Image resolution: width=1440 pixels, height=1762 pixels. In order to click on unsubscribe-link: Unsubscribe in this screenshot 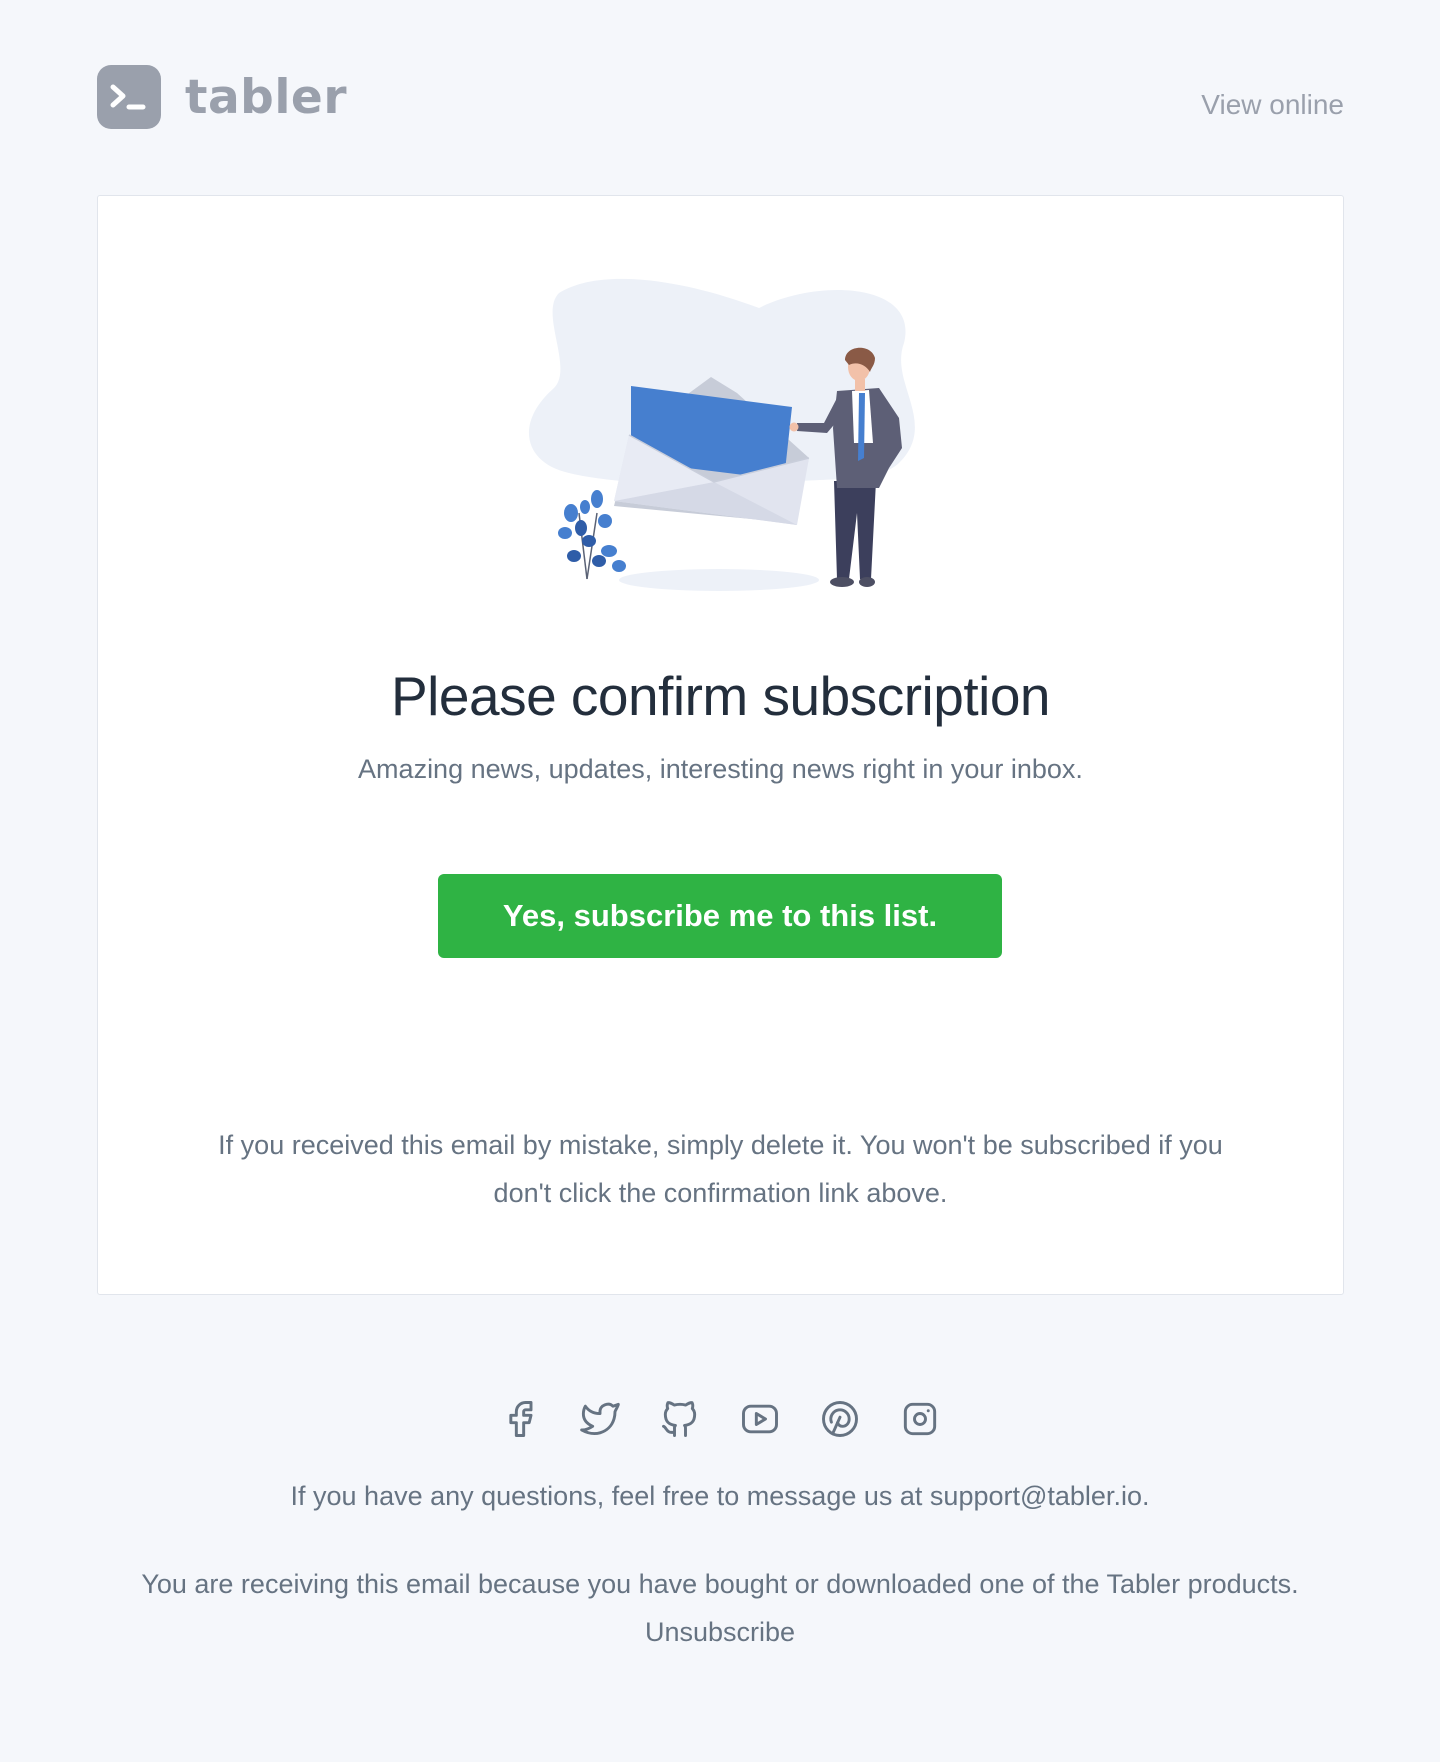, I will do `click(720, 1632)`.